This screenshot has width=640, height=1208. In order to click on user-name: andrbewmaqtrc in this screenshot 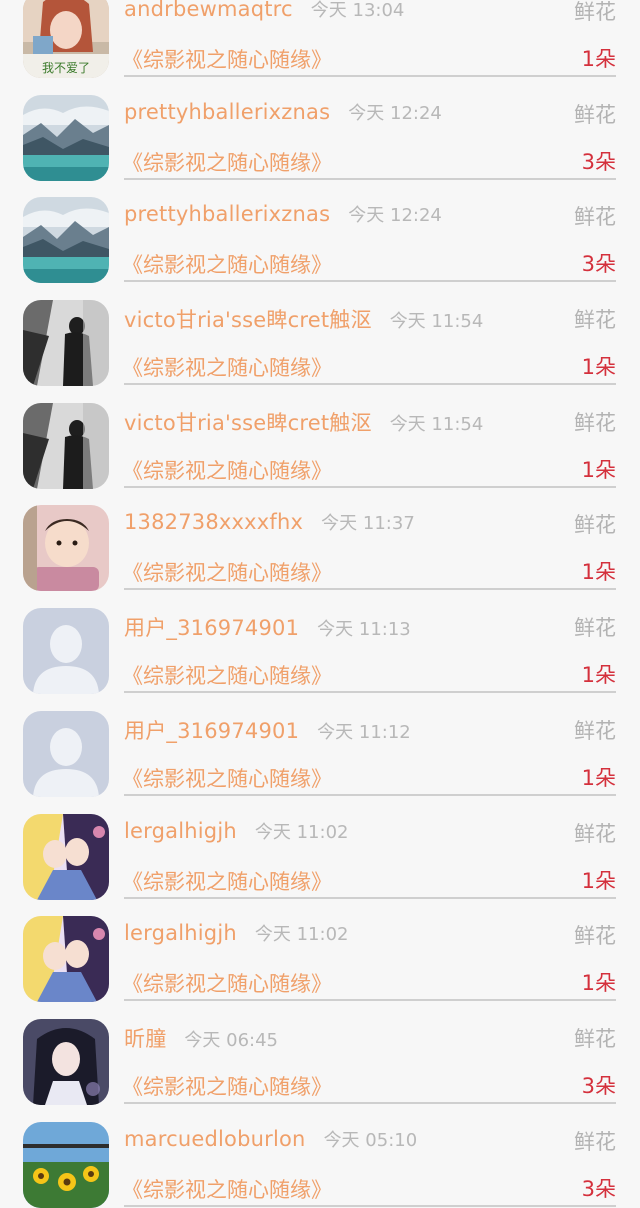, I will do `click(208, 10)`.